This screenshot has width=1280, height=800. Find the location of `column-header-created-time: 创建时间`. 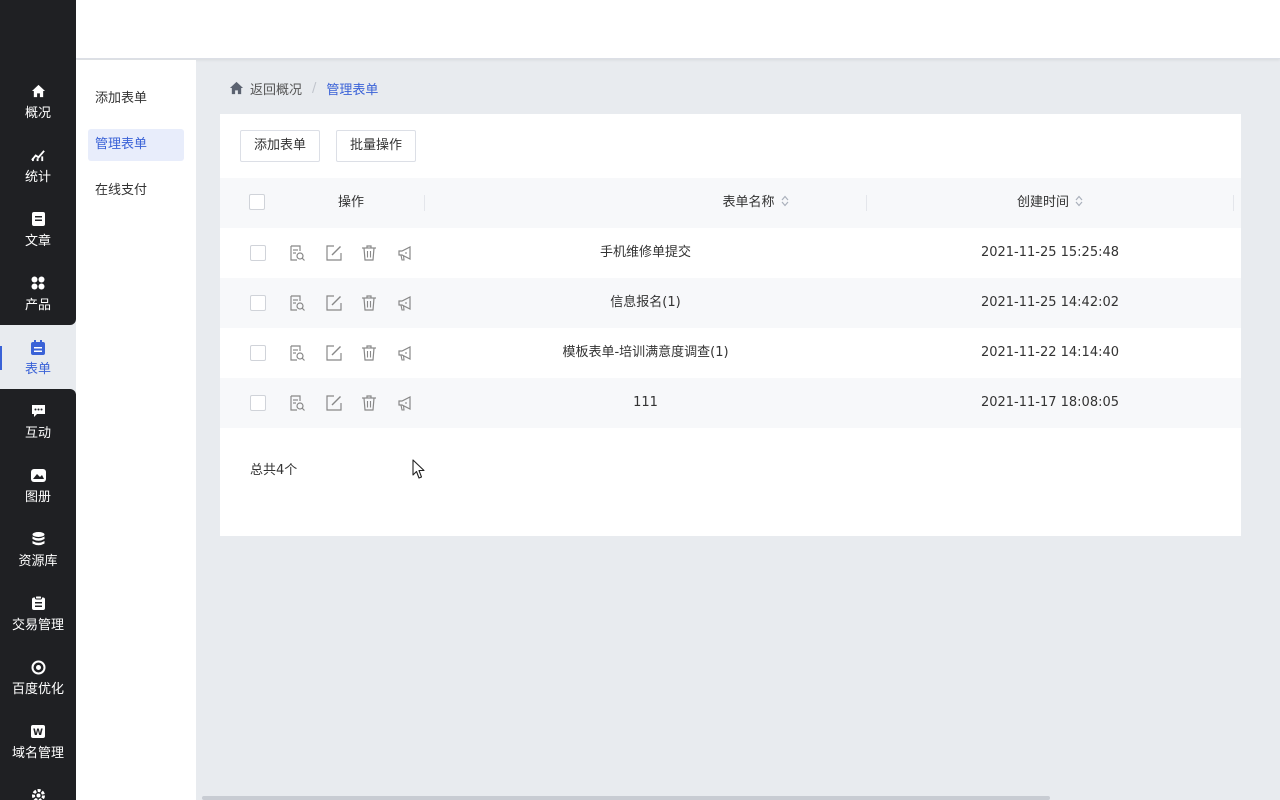

column-header-created-time: 创建时间 is located at coordinates (1050, 203).